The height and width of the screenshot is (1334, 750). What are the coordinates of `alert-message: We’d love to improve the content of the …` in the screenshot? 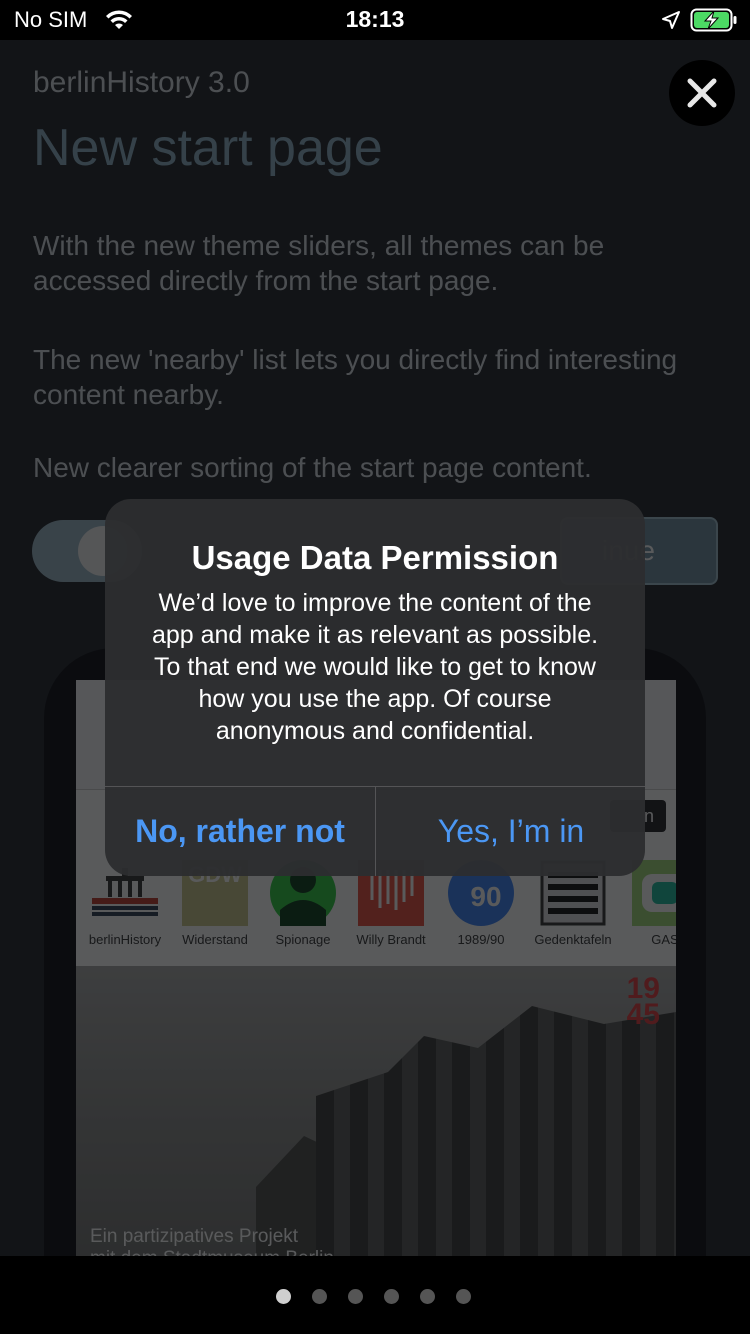 It's located at (375, 667).